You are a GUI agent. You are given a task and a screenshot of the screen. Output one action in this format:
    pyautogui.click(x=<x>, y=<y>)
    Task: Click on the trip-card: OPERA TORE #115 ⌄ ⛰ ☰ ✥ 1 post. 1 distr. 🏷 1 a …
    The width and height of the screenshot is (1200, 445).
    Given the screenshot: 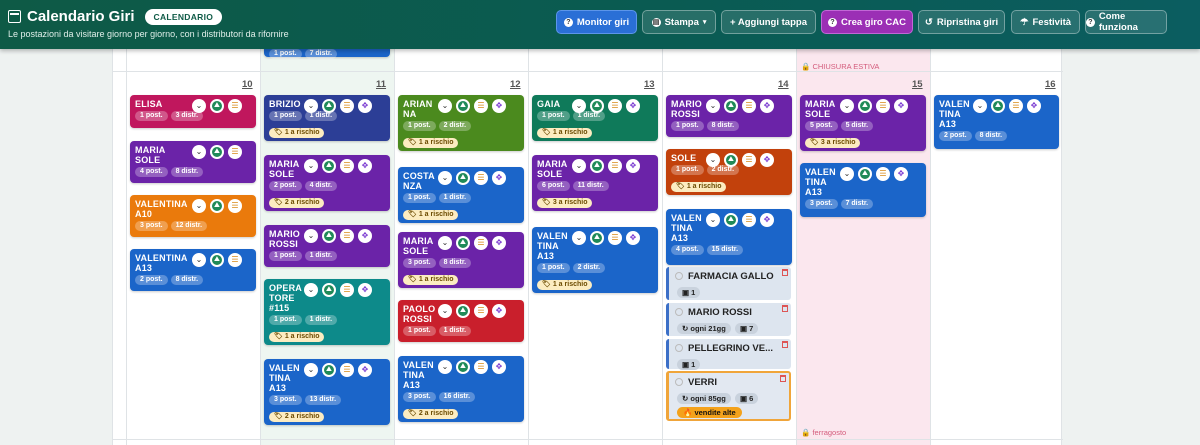 What is the action you would take?
    pyautogui.click(x=327, y=312)
    